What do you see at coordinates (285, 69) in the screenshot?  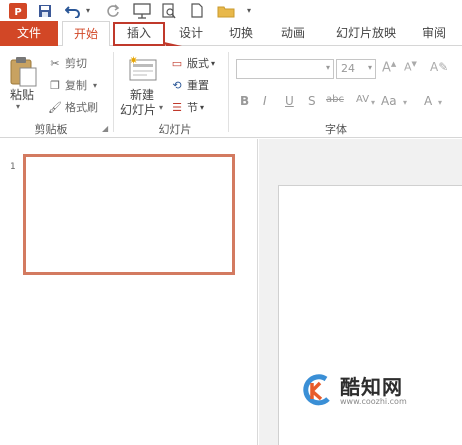 I see `font-name-combo: ▾` at bounding box center [285, 69].